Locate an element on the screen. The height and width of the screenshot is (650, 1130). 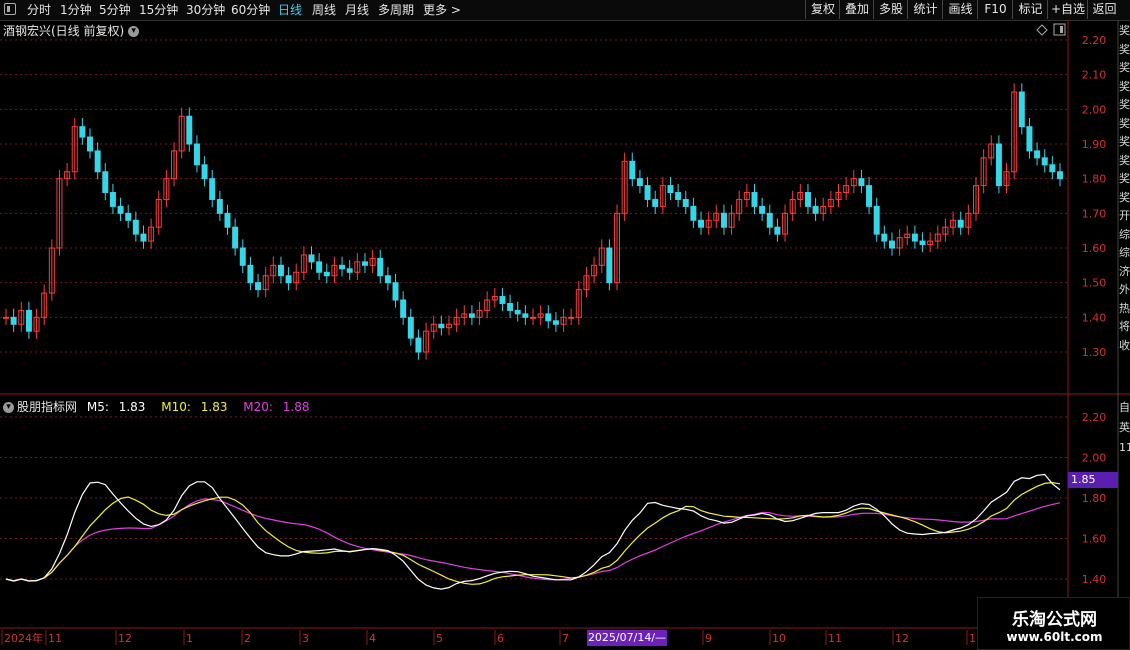
watermark-url: www.60lt.com is located at coordinates (1054, 637).